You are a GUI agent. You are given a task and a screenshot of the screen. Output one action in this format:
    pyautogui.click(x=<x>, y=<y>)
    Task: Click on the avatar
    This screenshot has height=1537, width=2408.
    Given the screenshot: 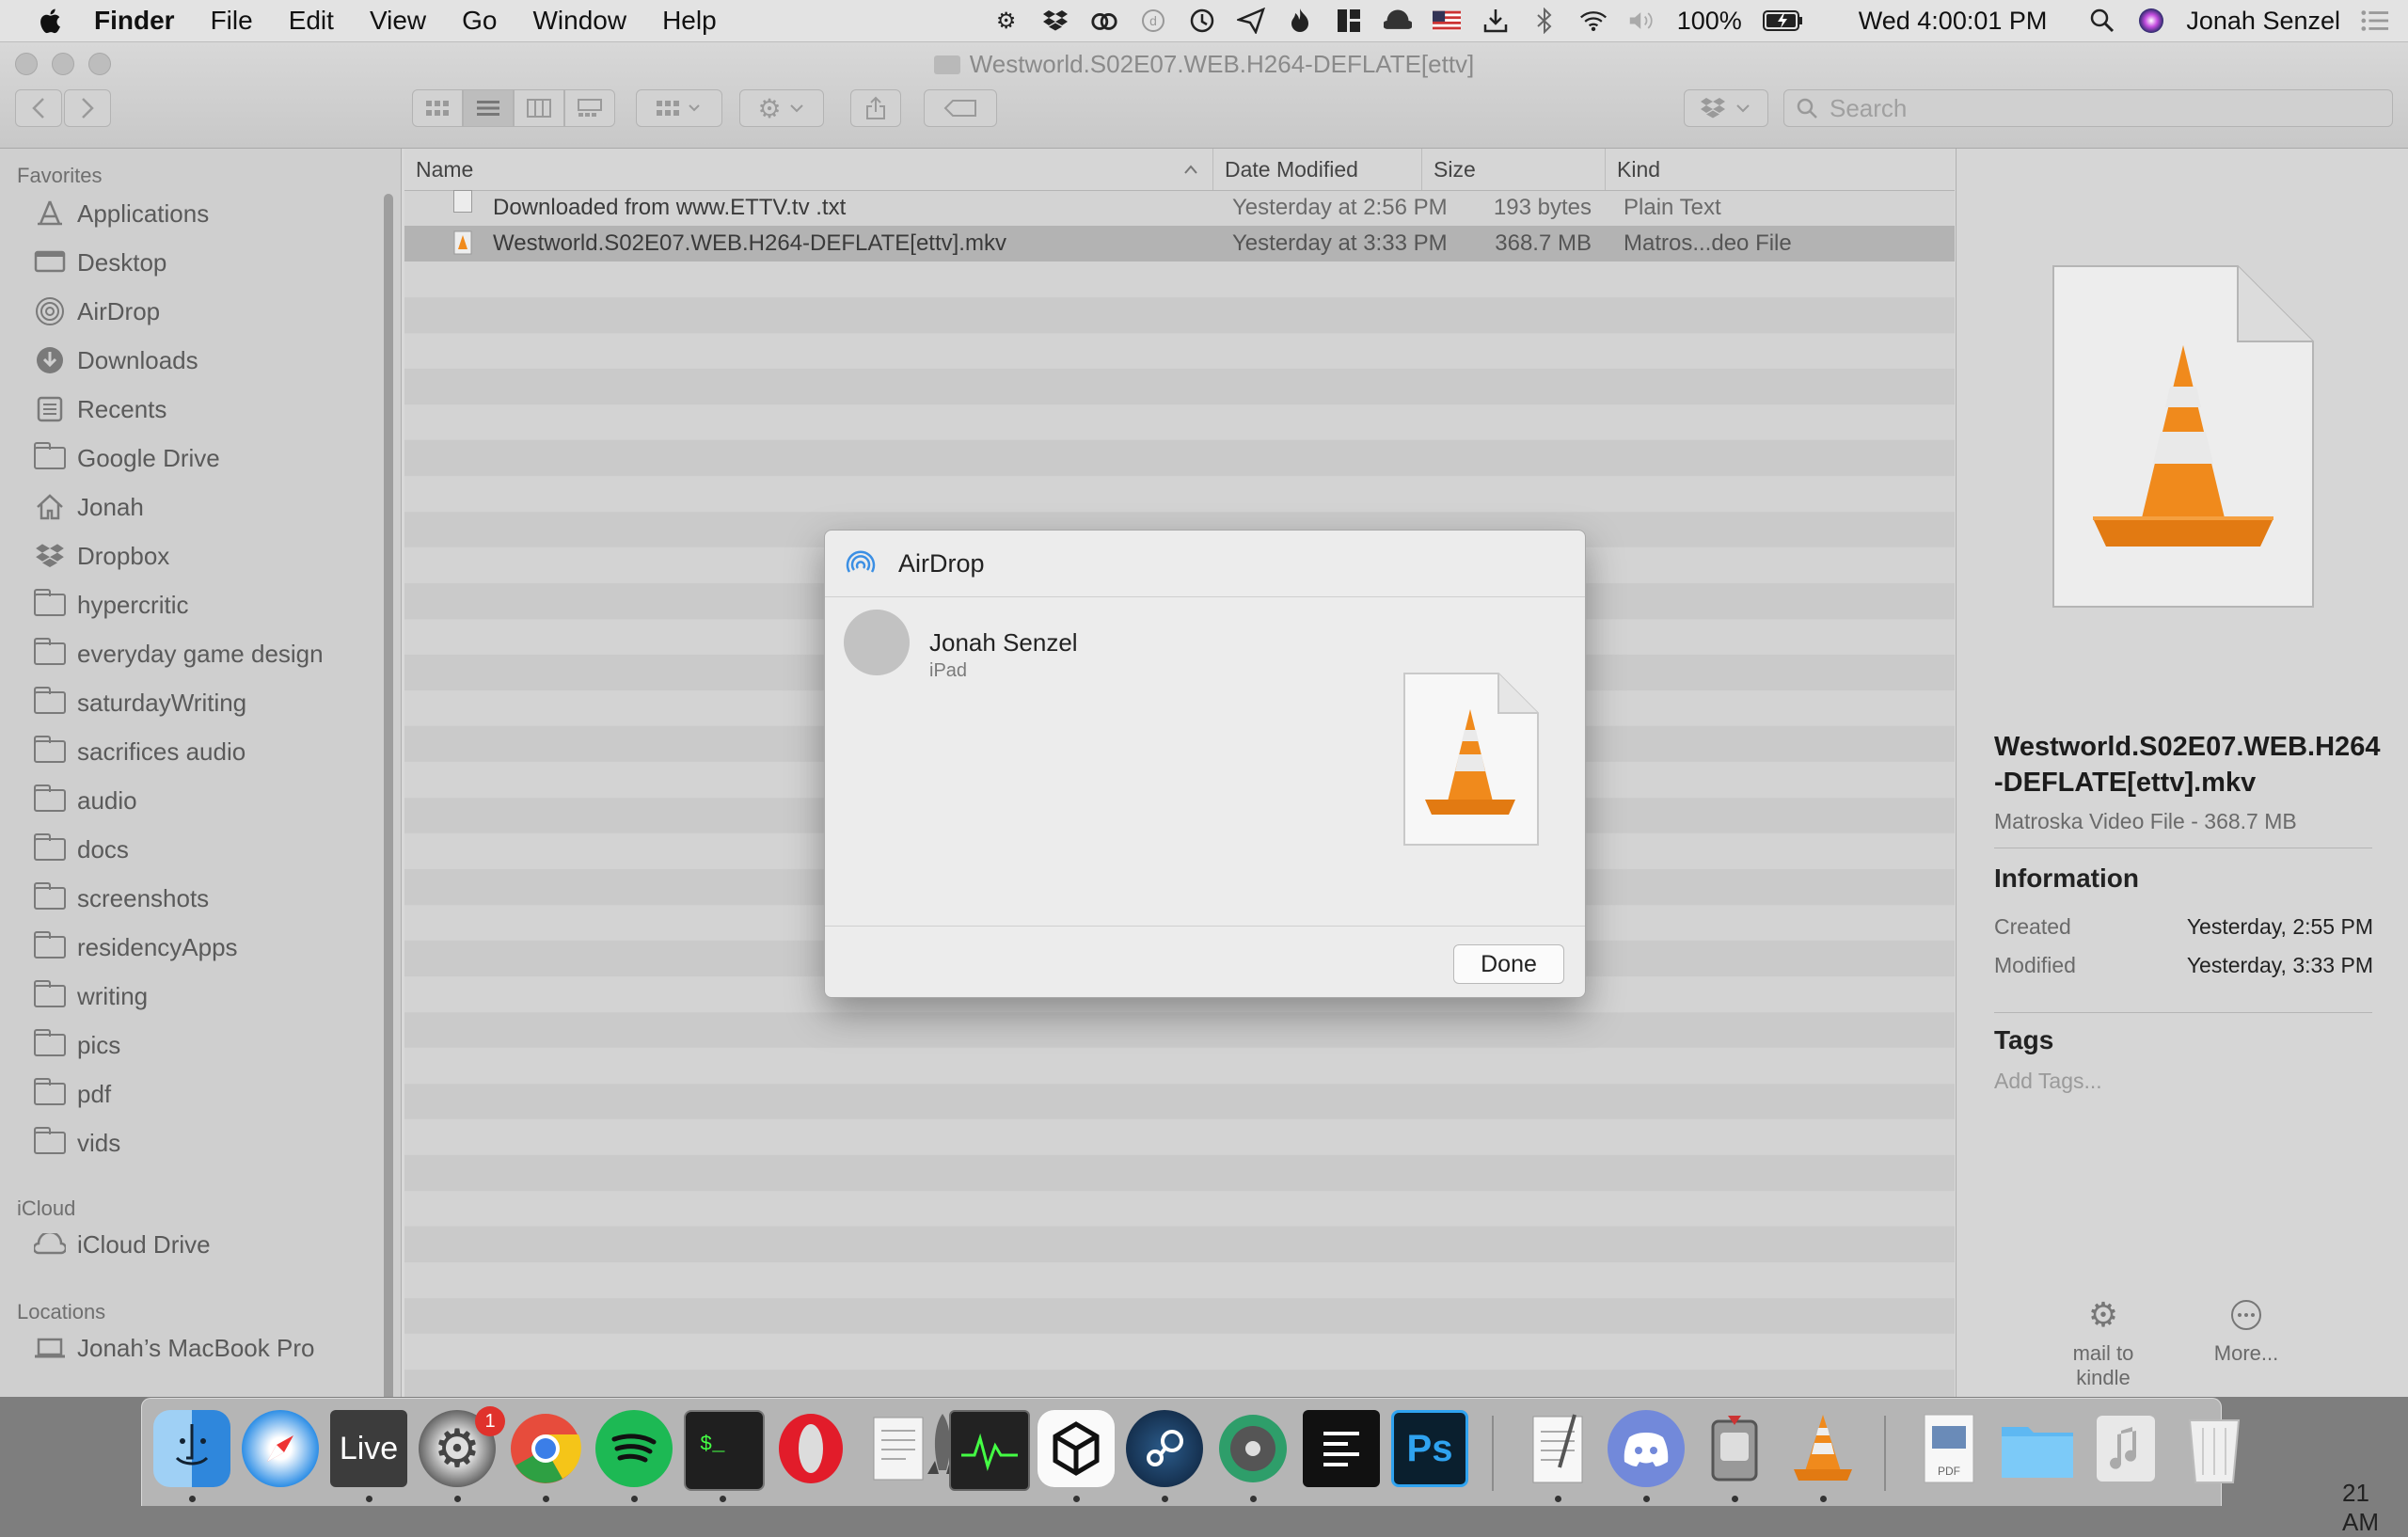 What is the action you would take?
    pyautogui.click(x=877, y=642)
    